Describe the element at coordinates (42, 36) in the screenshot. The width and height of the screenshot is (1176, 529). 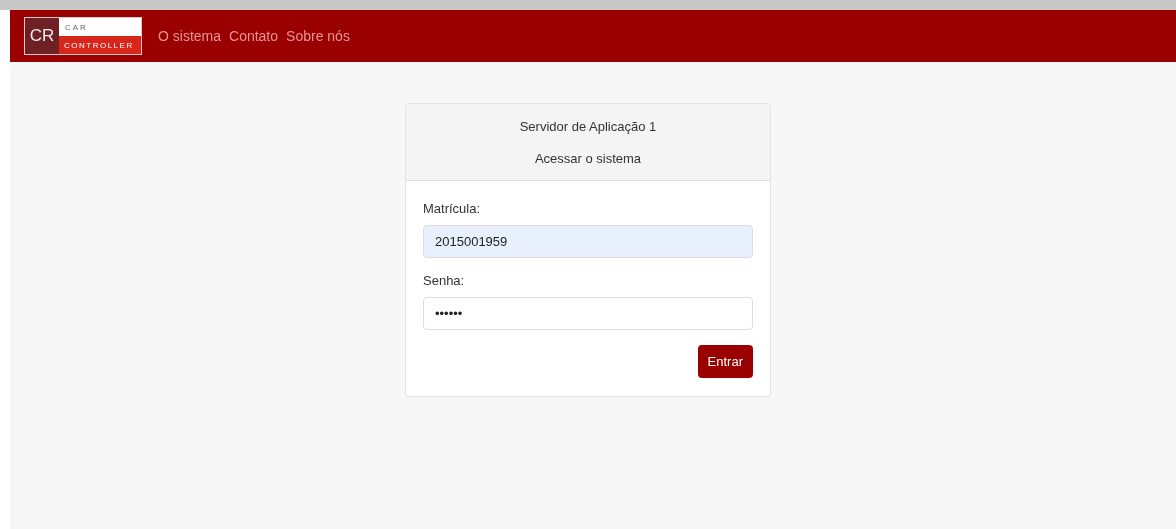
I see `logo-initials: CR` at that location.